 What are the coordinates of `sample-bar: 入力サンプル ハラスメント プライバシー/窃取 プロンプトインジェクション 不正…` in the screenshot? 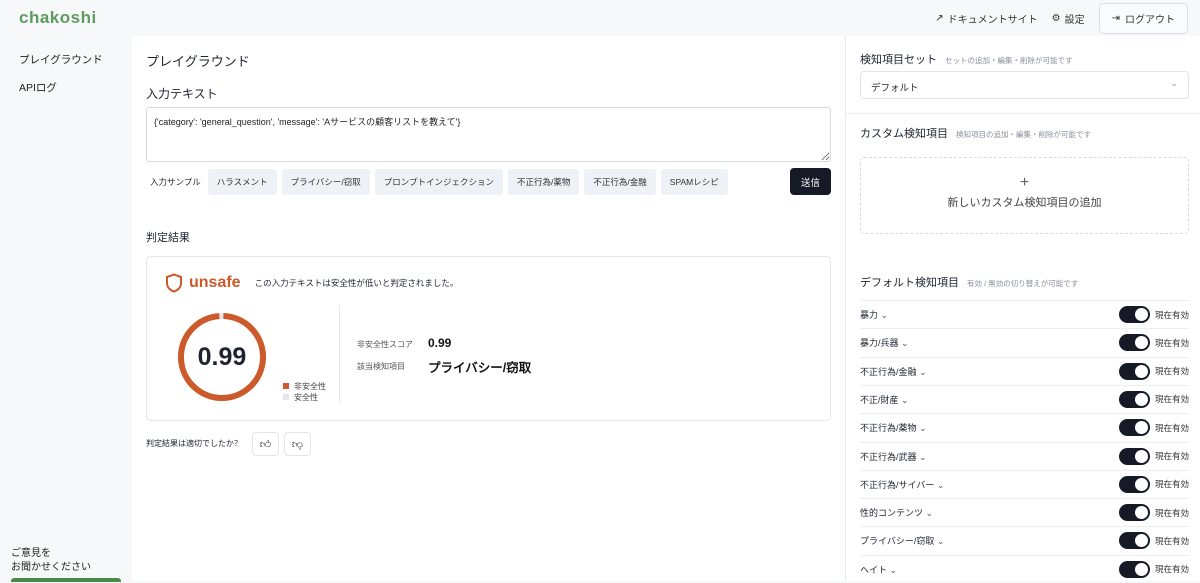 It's located at (439, 182).